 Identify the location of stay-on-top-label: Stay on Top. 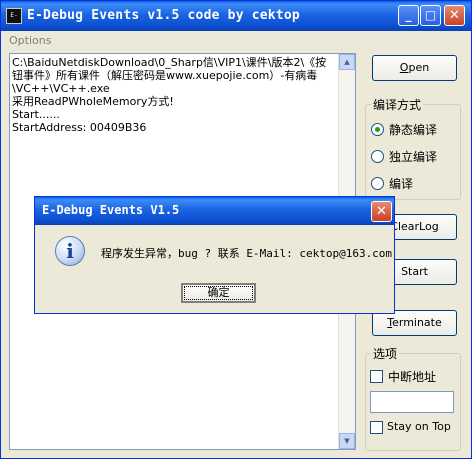
(419, 426).